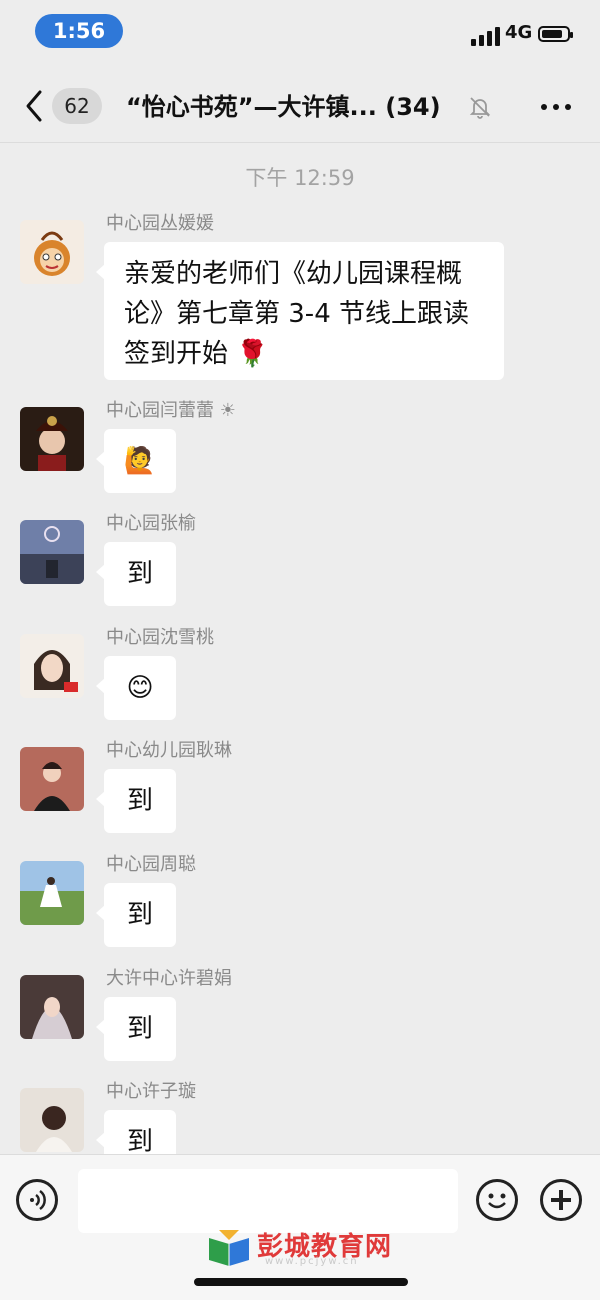 The width and height of the screenshot is (600, 1300). What do you see at coordinates (556, 107) in the screenshot?
I see `more-options-icon` at bounding box center [556, 107].